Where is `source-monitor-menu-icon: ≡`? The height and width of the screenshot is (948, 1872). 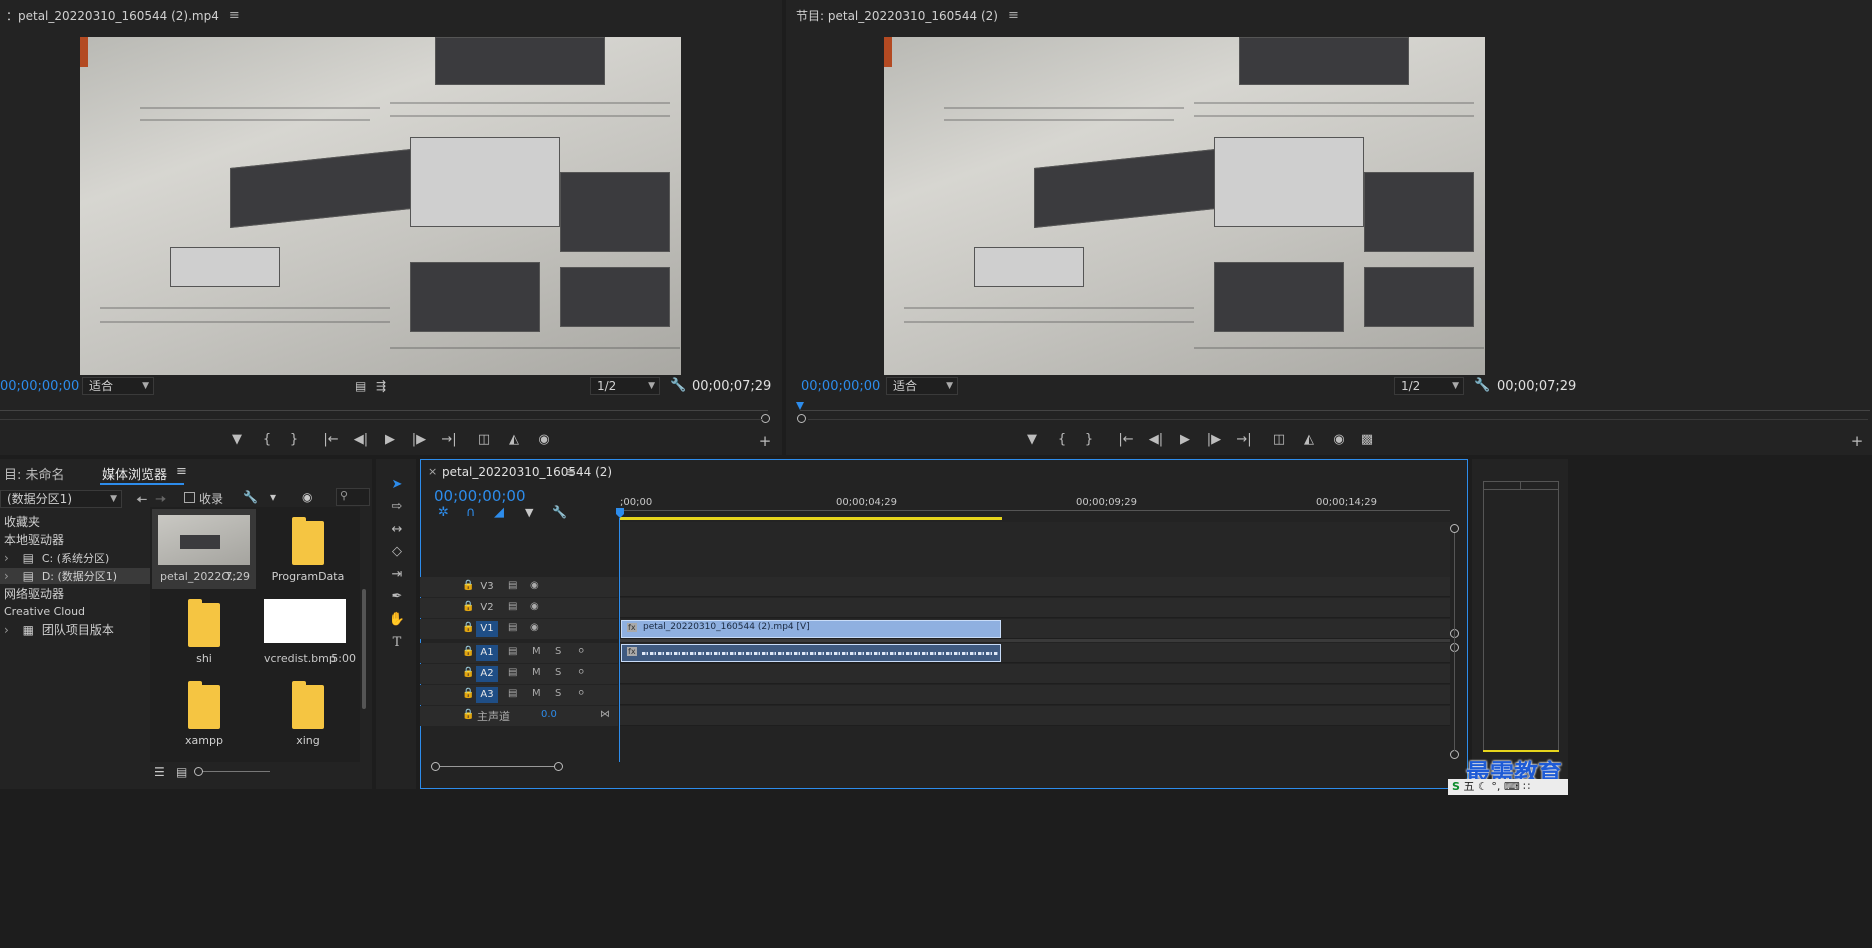 source-monitor-menu-icon: ≡ is located at coordinates (234, 15).